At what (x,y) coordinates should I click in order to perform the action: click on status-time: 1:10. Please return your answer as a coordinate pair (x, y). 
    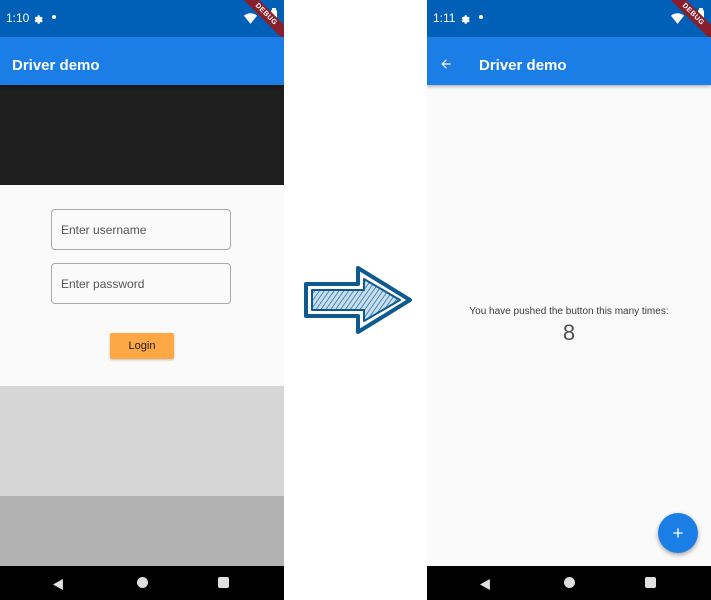
    Looking at the image, I should click on (18, 18).